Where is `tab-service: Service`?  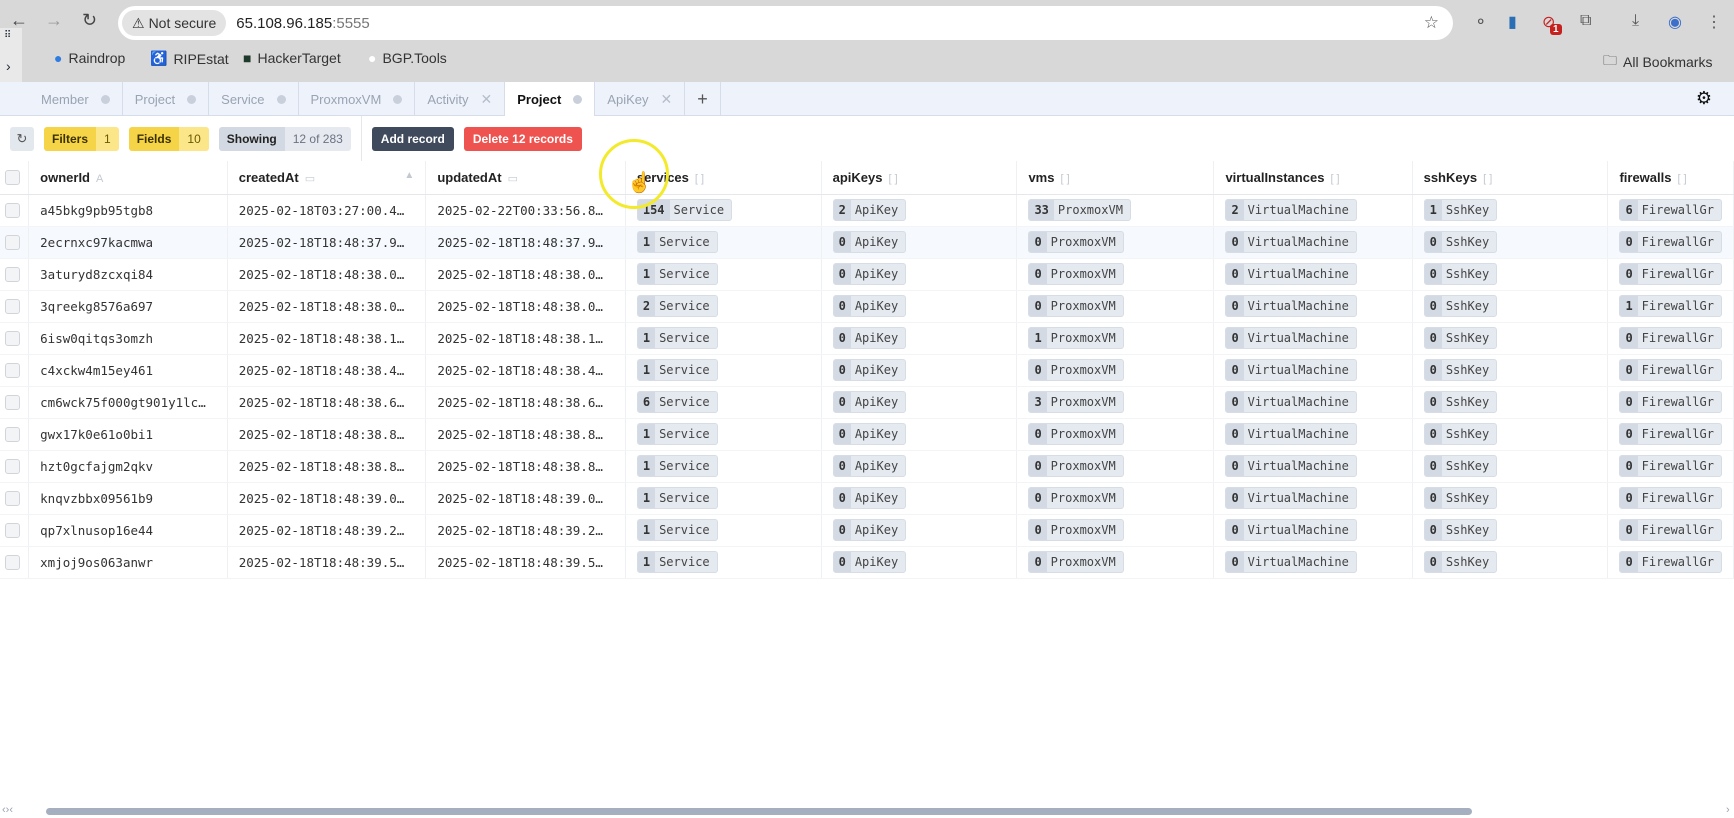
tab-service: Service is located at coordinates (254, 99).